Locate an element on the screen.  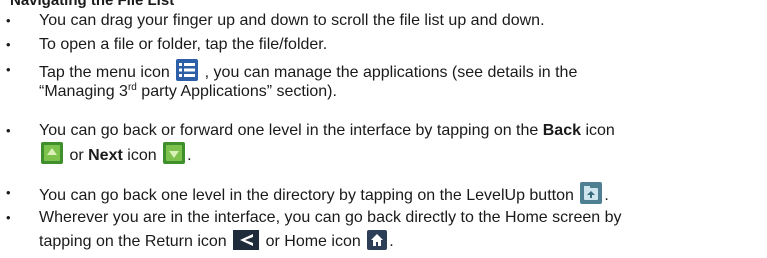
item-text: party Applications” section). is located at coordinates (236, 91).